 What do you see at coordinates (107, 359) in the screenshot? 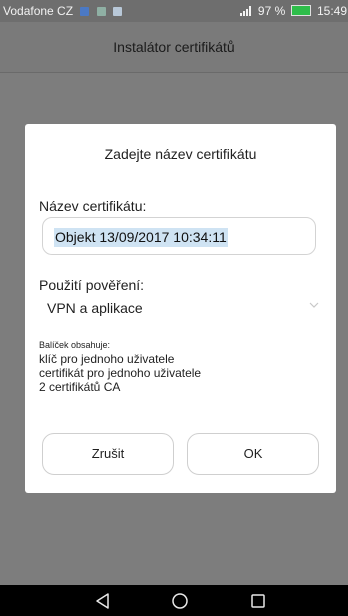
I see `package-item: klíč pro jednoho uživatele` at bounding box center [107, 359].